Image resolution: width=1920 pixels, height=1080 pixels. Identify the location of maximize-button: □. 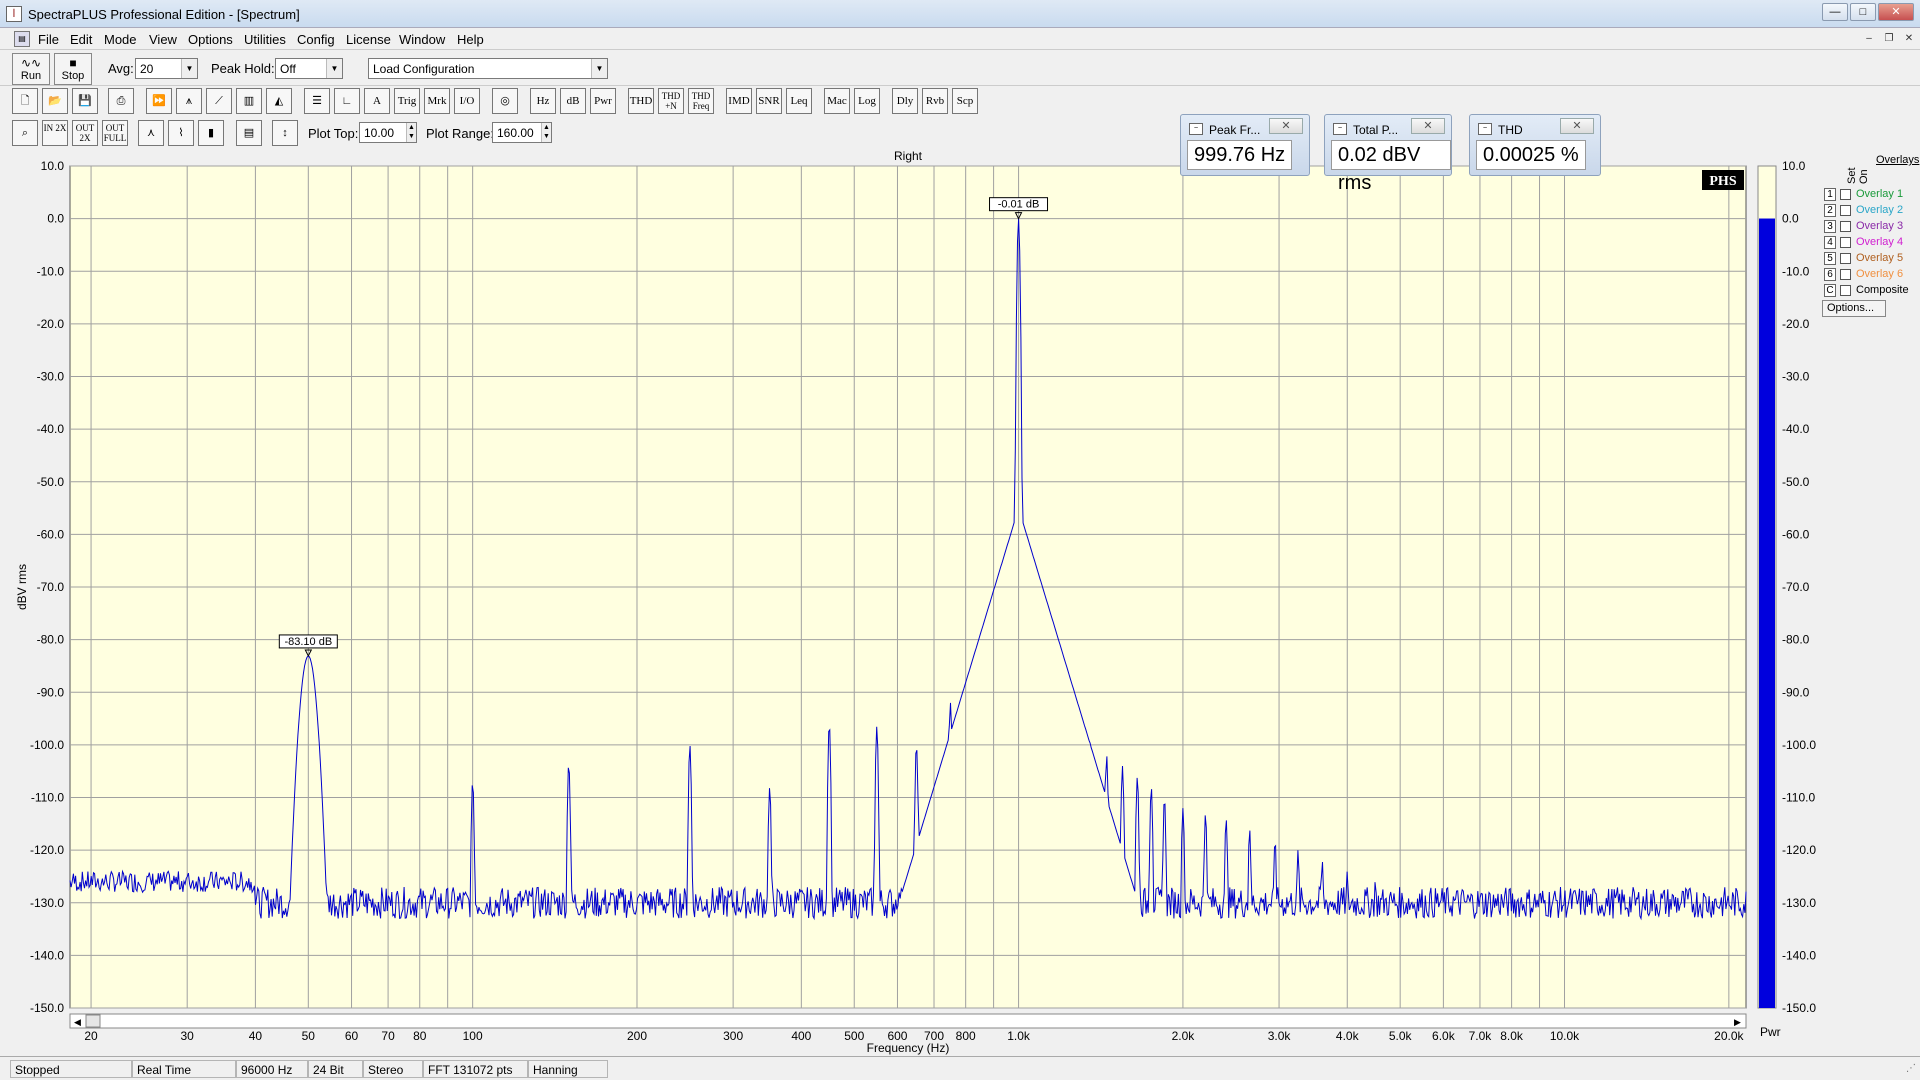
(1863, 12).